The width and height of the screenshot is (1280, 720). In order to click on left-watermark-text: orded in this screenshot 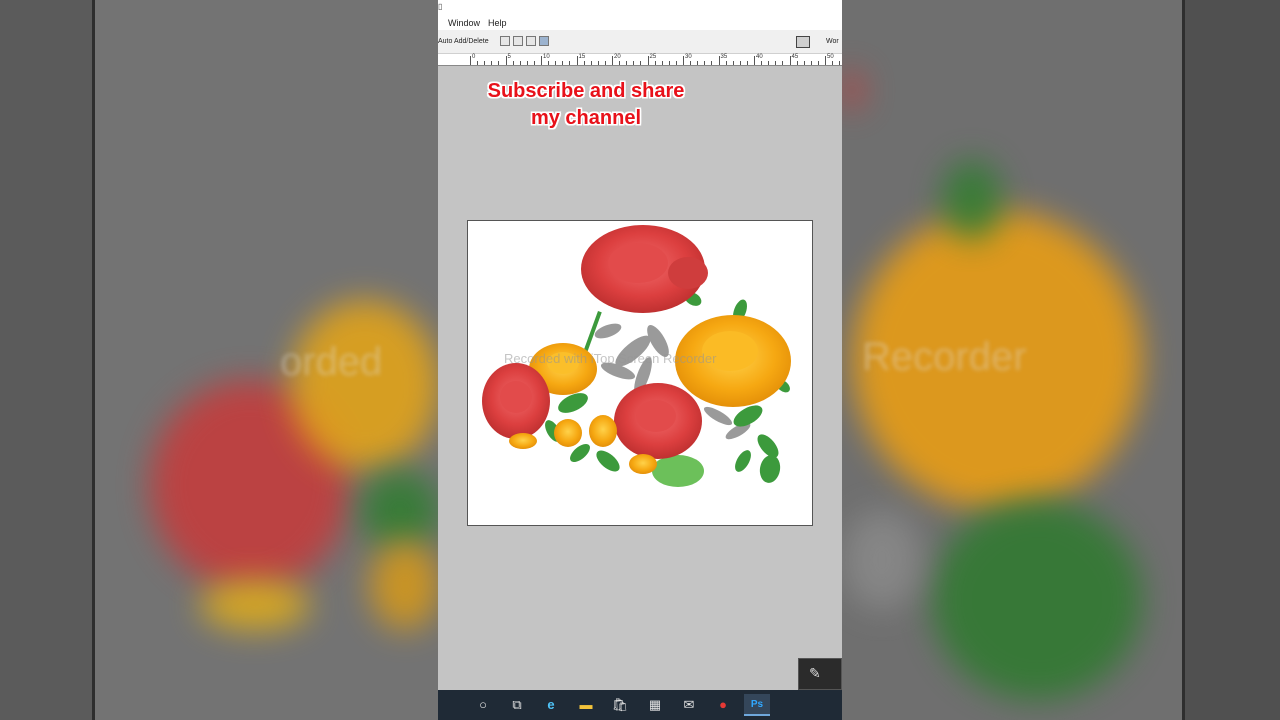, I will do `click(331, 362)`.